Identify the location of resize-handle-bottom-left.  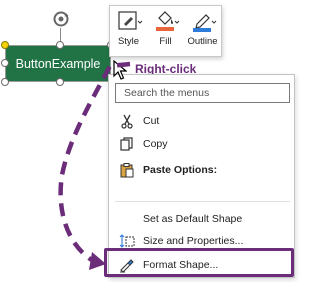
(5, 82).